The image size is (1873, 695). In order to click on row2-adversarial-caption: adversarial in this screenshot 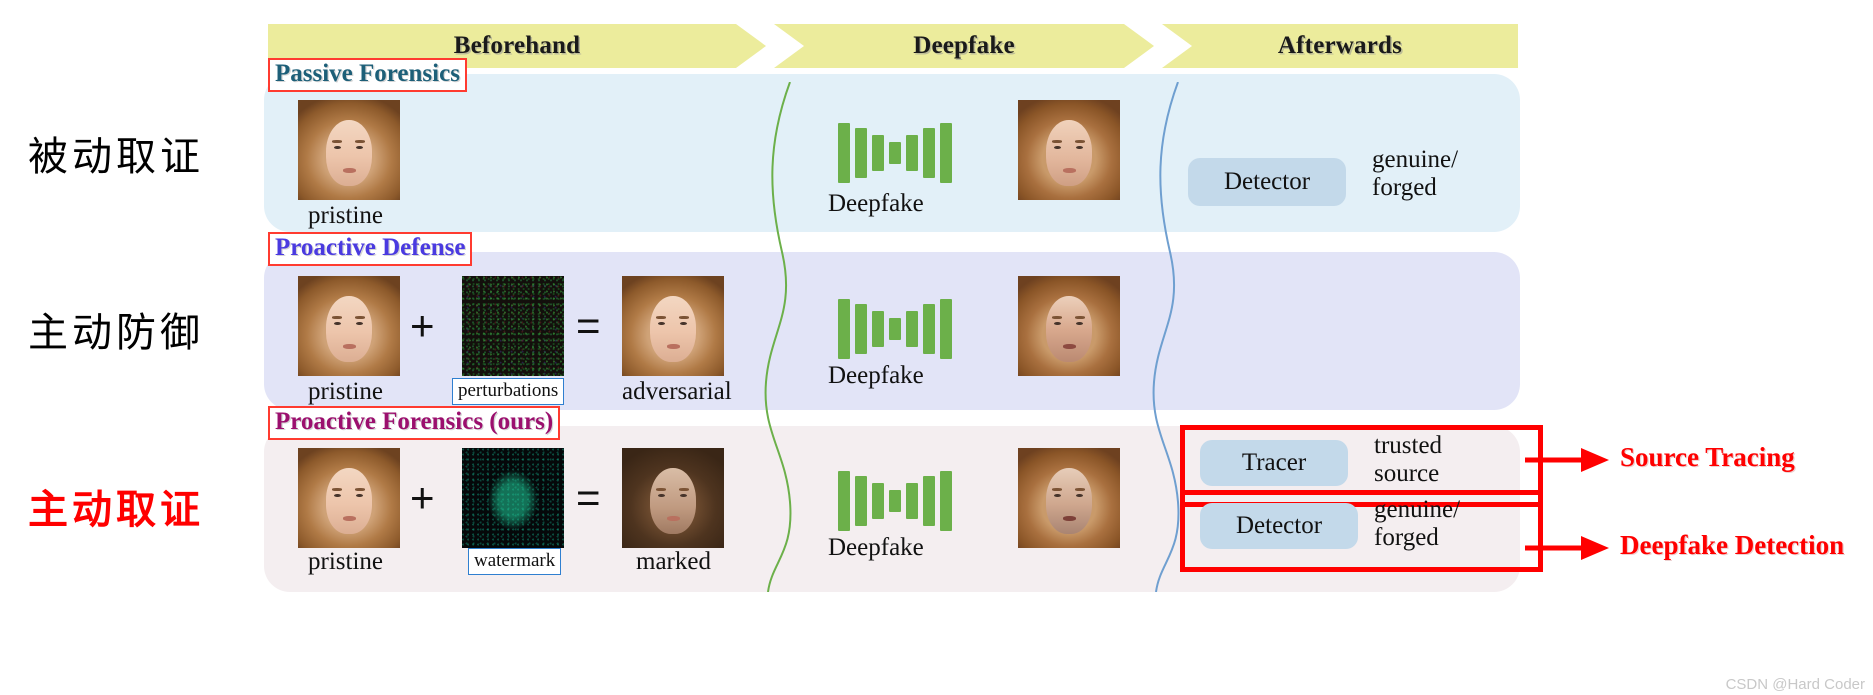, I will do `click(677, 391)`.